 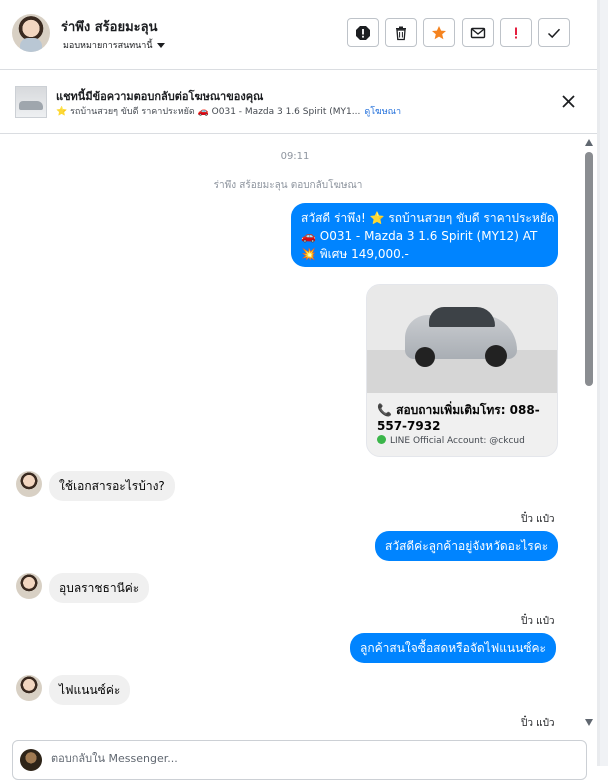 I want to click on conversation-header: ร่าพึง สร้อยมะลุน มอบหมายการสนทนานี้, so click(x=298, y=35).